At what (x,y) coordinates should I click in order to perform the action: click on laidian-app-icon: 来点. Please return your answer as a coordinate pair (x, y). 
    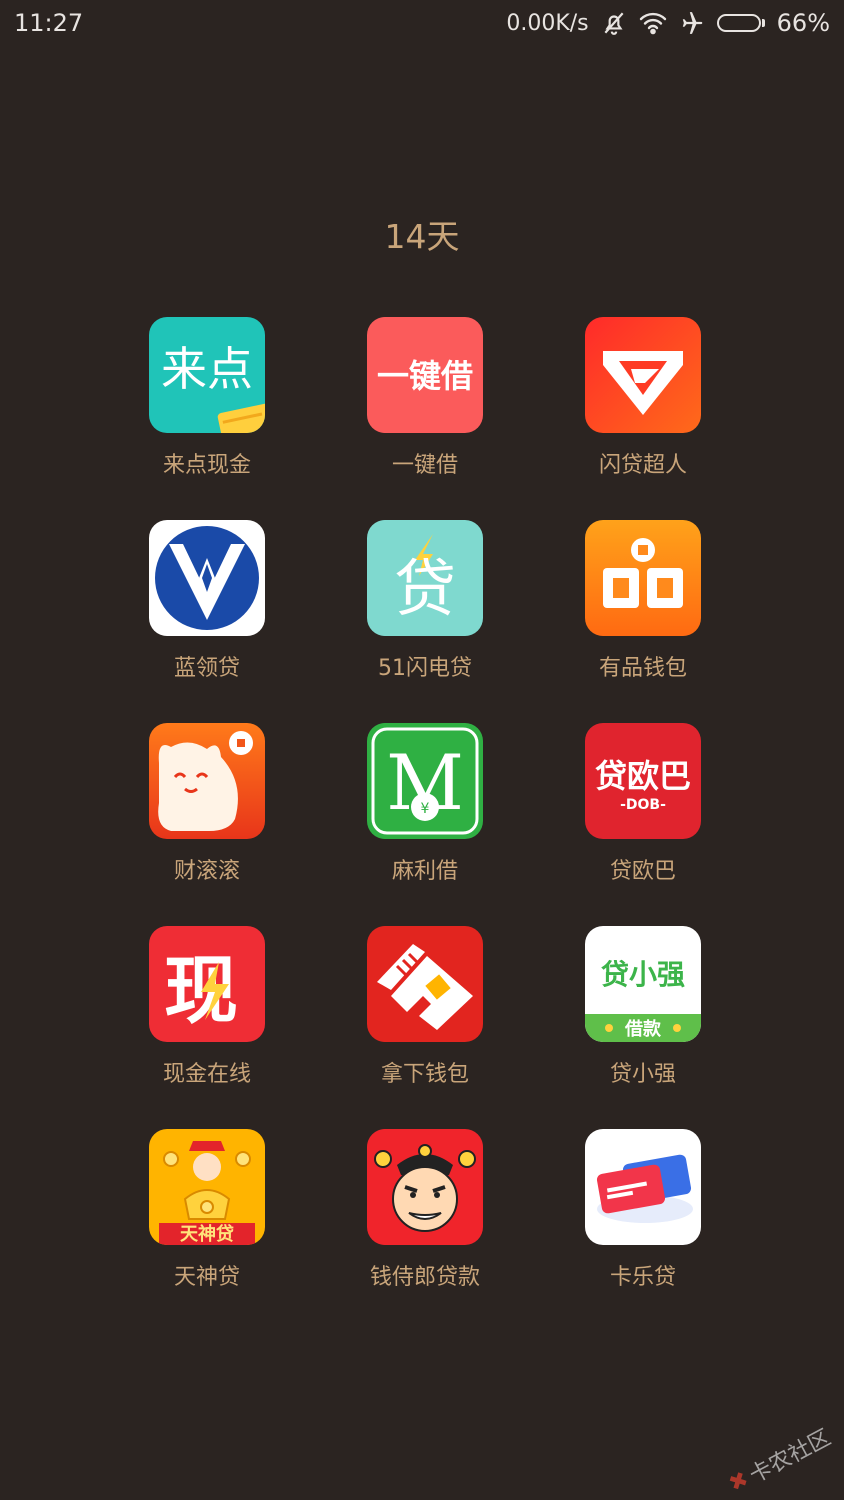
    Looking at the image, I should click on (207, 375).